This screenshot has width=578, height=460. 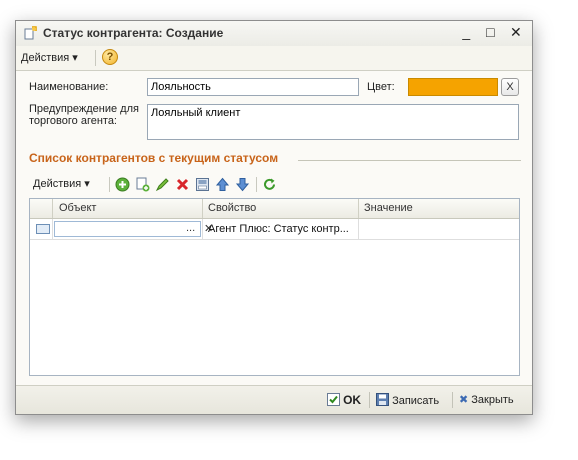 What do you see at coordinates (127, 229) in the screenshot?
I see `object-input` at bounding box center [127, 229].